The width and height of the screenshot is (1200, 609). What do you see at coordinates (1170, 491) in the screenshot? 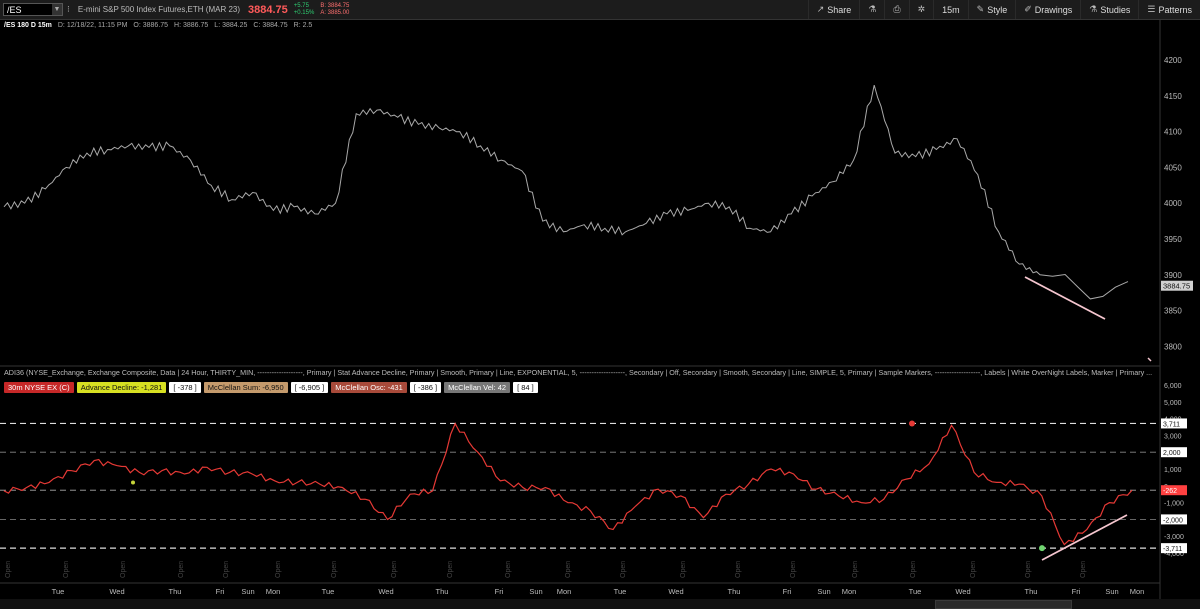
I see `study-level-label: -262` at bounding box center [1170, 491].